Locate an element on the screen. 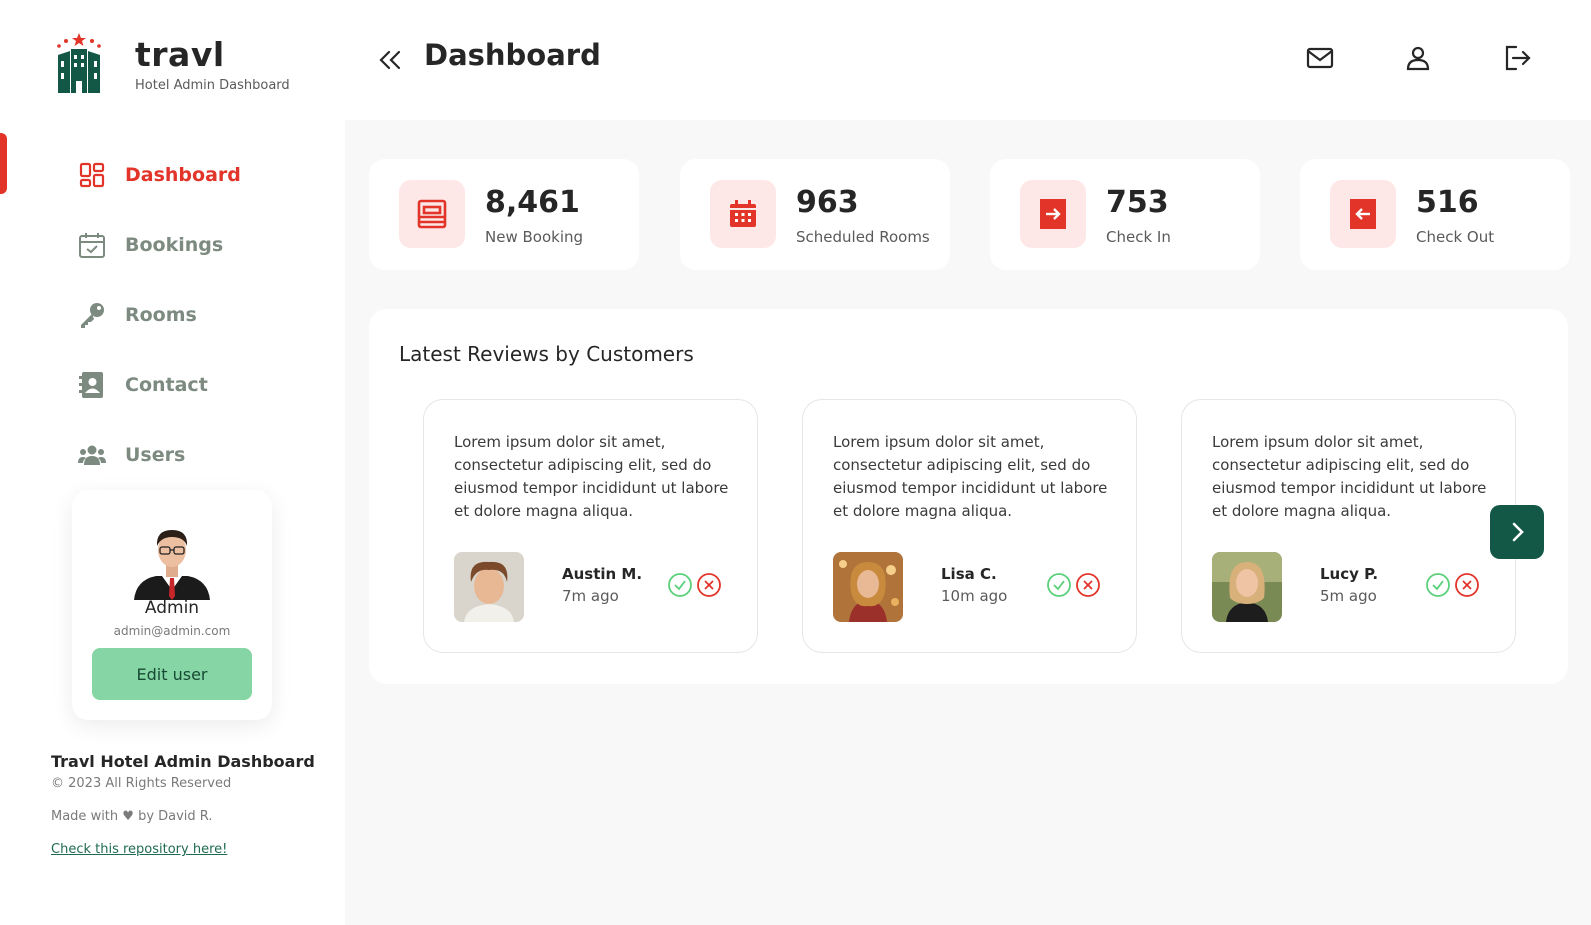 This screenshot has height=925, width=1591. active-nav-indicator is located at coordinates (3, 163).